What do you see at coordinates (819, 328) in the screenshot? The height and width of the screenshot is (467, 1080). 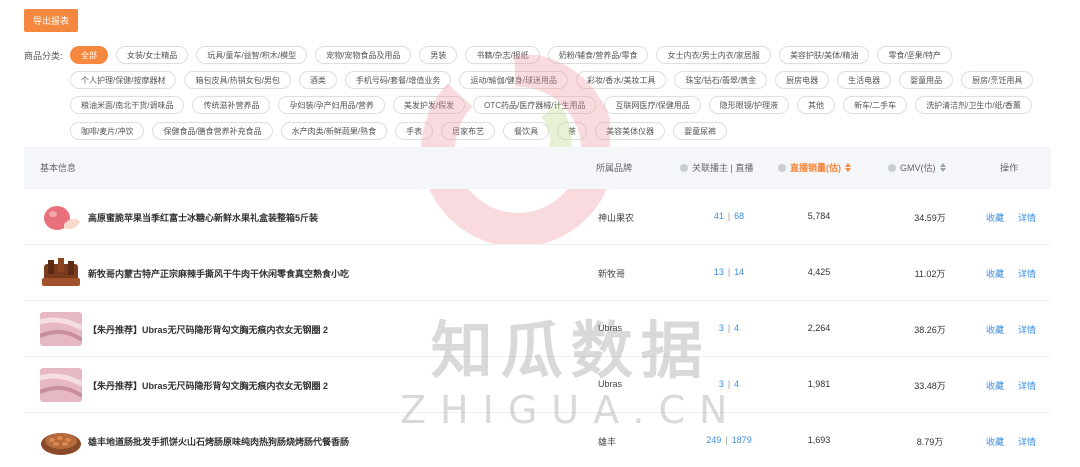 I see `live-sales: 2,264` at bounding box center [819, 328].